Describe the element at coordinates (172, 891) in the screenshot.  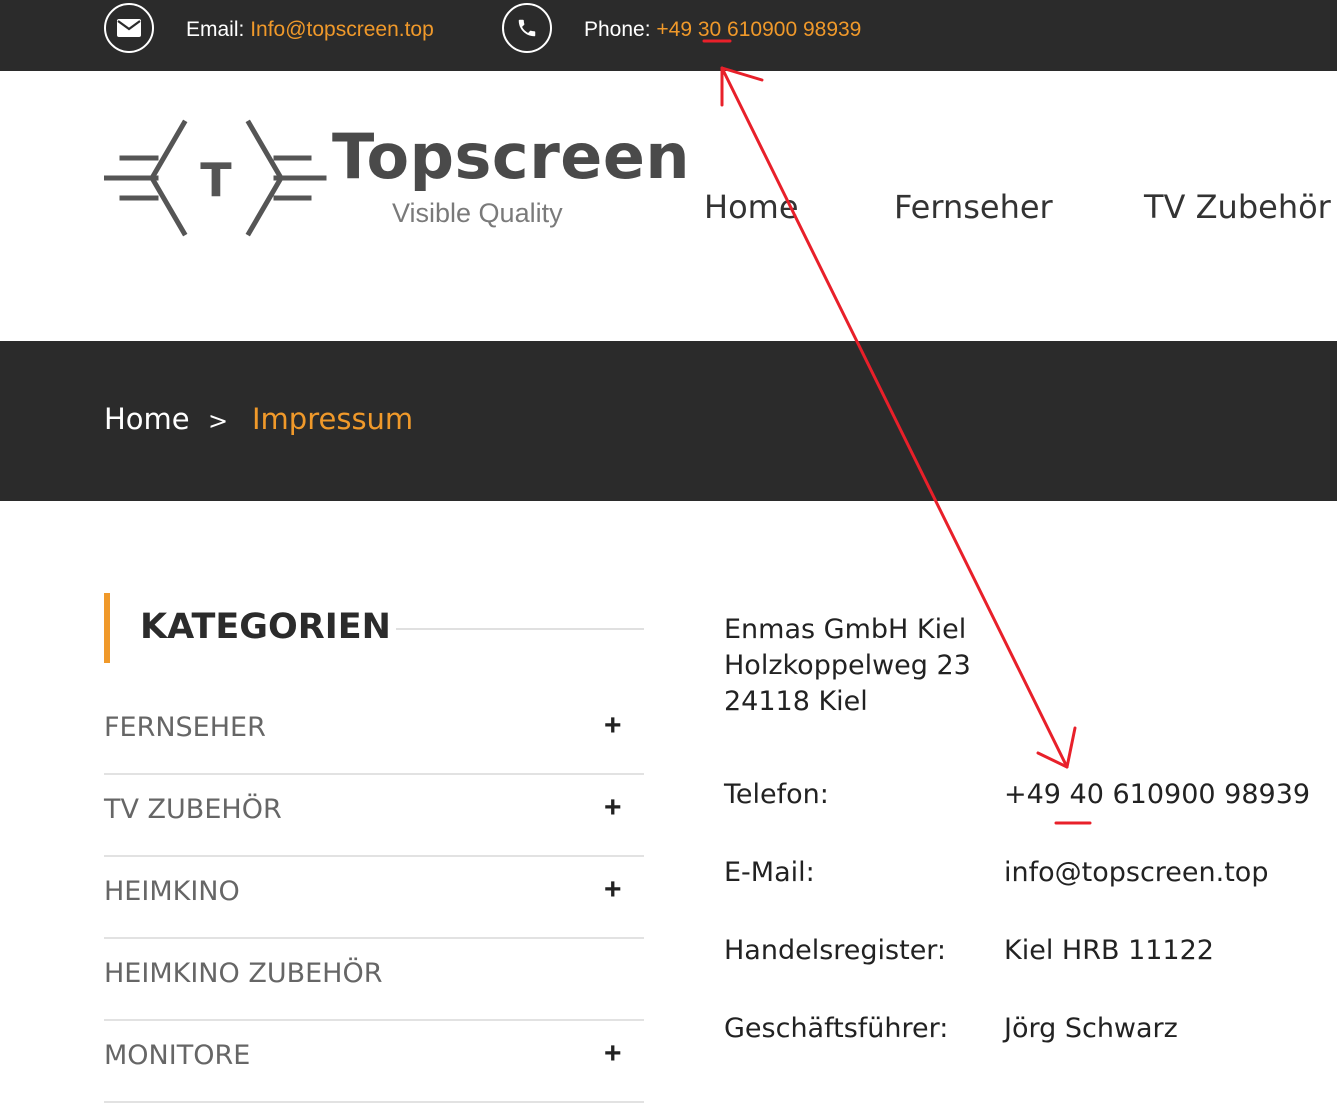
I see `category-label: HEIMKINO` at that location.